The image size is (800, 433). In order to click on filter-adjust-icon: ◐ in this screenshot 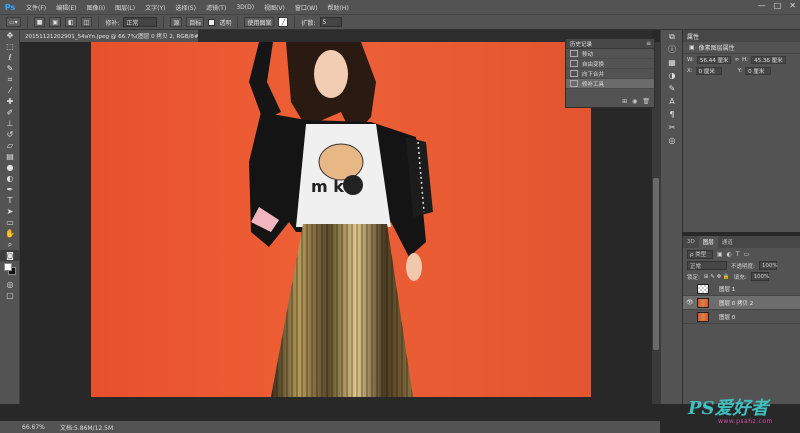, I will do `click(729, 254)`.